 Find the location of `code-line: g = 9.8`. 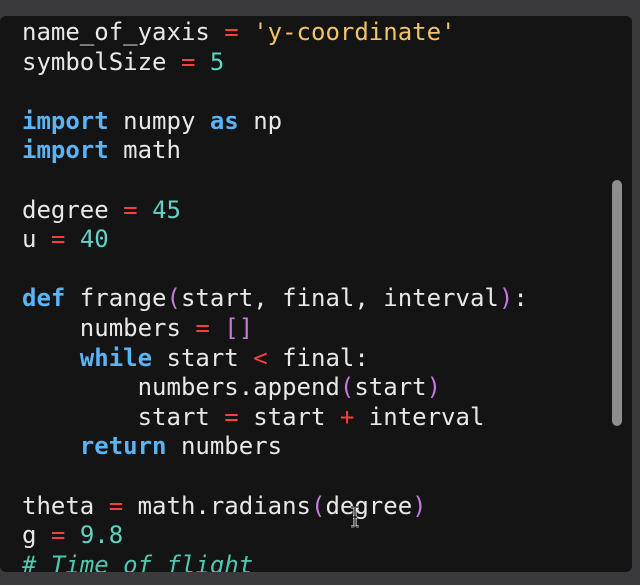

code-line: g = 9.8 is located at coordinates (275, 536).